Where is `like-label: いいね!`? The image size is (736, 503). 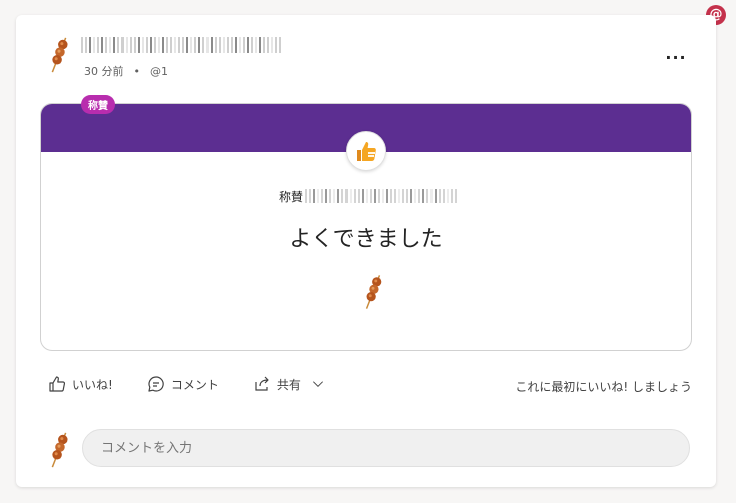 like-label: いいね! is located at coordinates (92, 384).